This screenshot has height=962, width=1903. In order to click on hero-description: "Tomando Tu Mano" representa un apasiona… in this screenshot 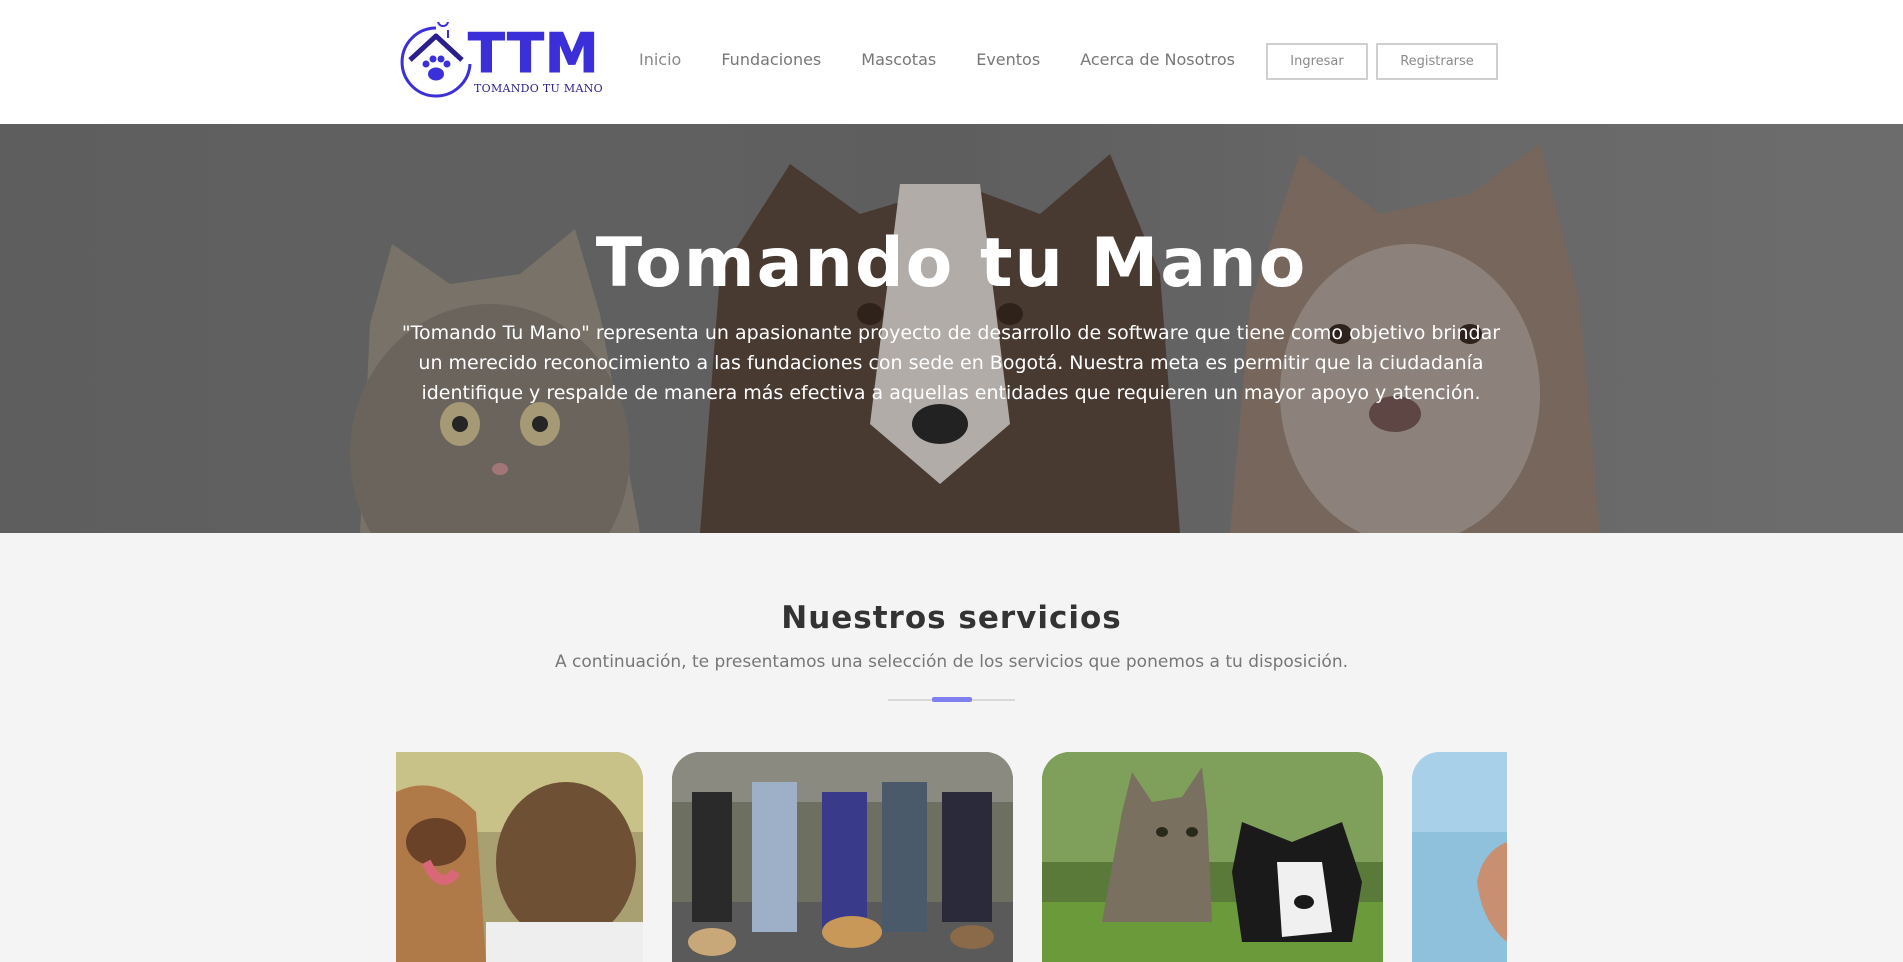, I will do `click(951, 363)`.